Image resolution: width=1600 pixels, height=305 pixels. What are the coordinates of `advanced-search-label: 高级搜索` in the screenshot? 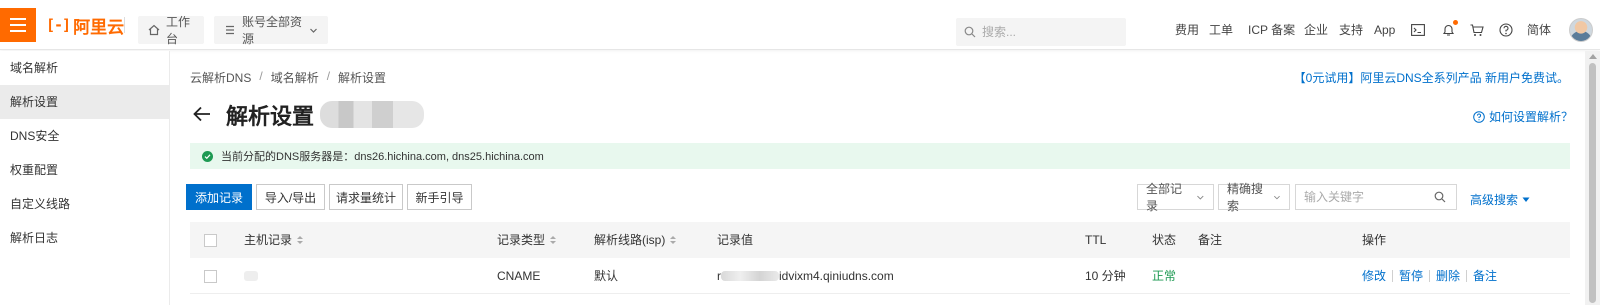 It's located at (1494, 200).